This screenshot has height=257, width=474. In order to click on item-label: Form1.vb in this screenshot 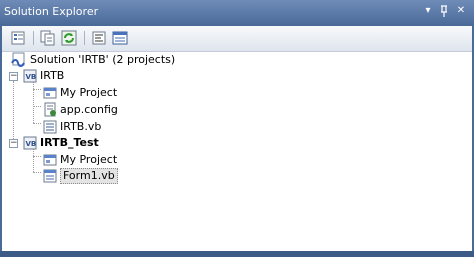, I will do `click(89, 176)`.